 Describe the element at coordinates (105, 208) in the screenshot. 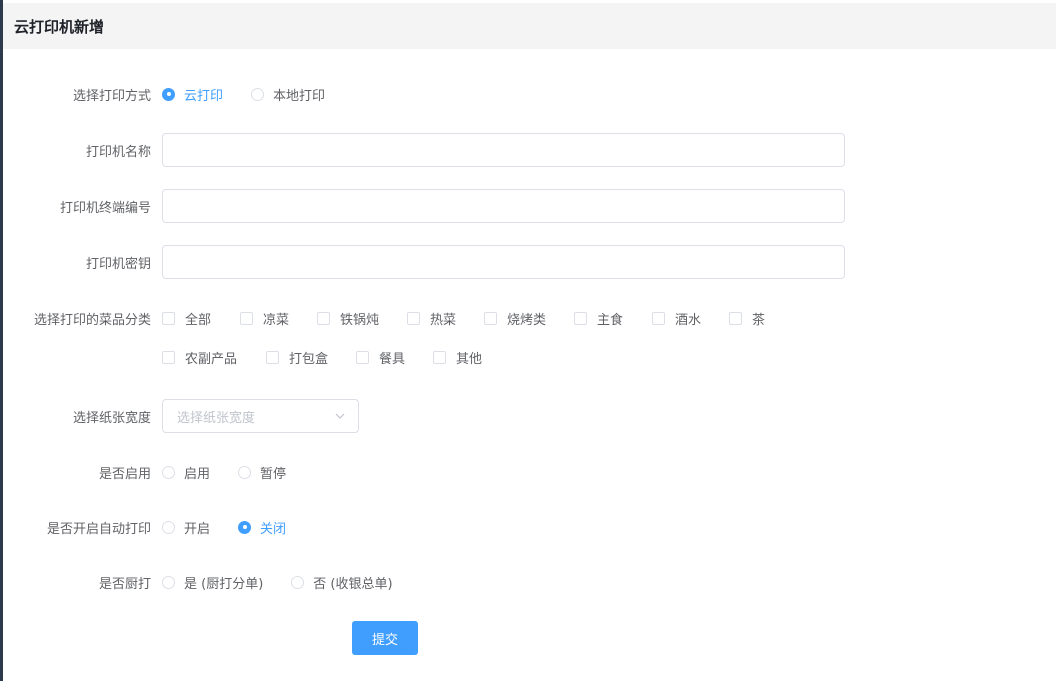

I see `terminal-no-label: 打印机终端编号` at that location.